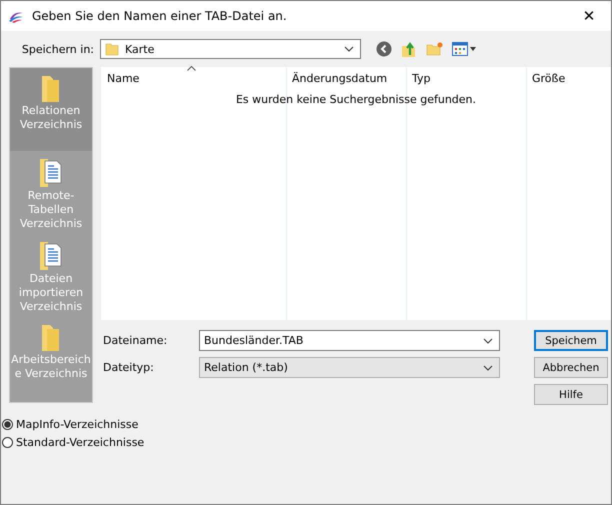 The height and width of the screenshot is (505, 612). What do you see at coordinates (571, 394) in the screenshot?
I see `dialog-button: Hilfe` at bounding box center [571, 394].